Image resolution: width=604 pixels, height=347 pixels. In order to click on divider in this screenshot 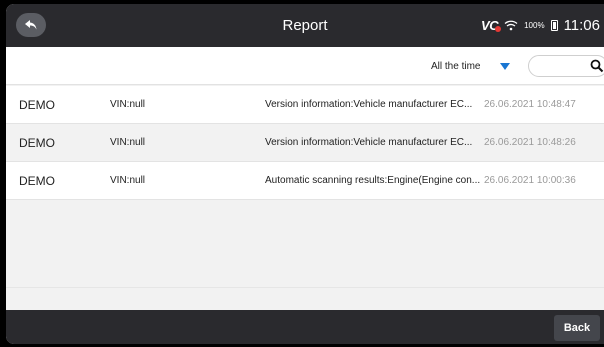, I will do `click(305, 287)`.